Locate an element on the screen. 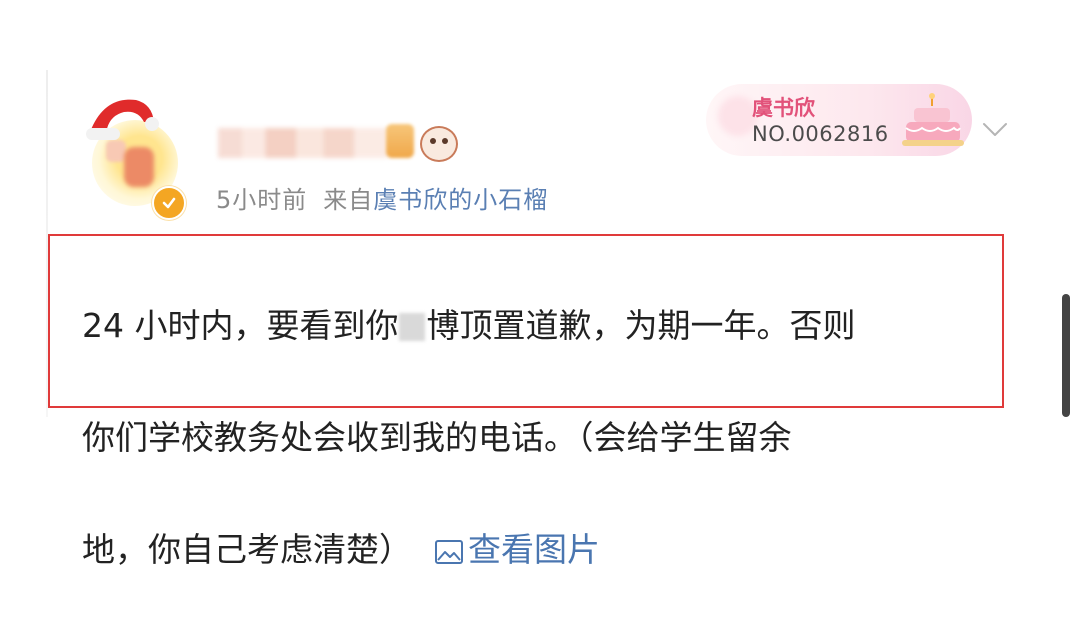 Image resolution: width=1080 pixels, height=634 pixels. avatar-blur-face is located at coordinates (139, 167).